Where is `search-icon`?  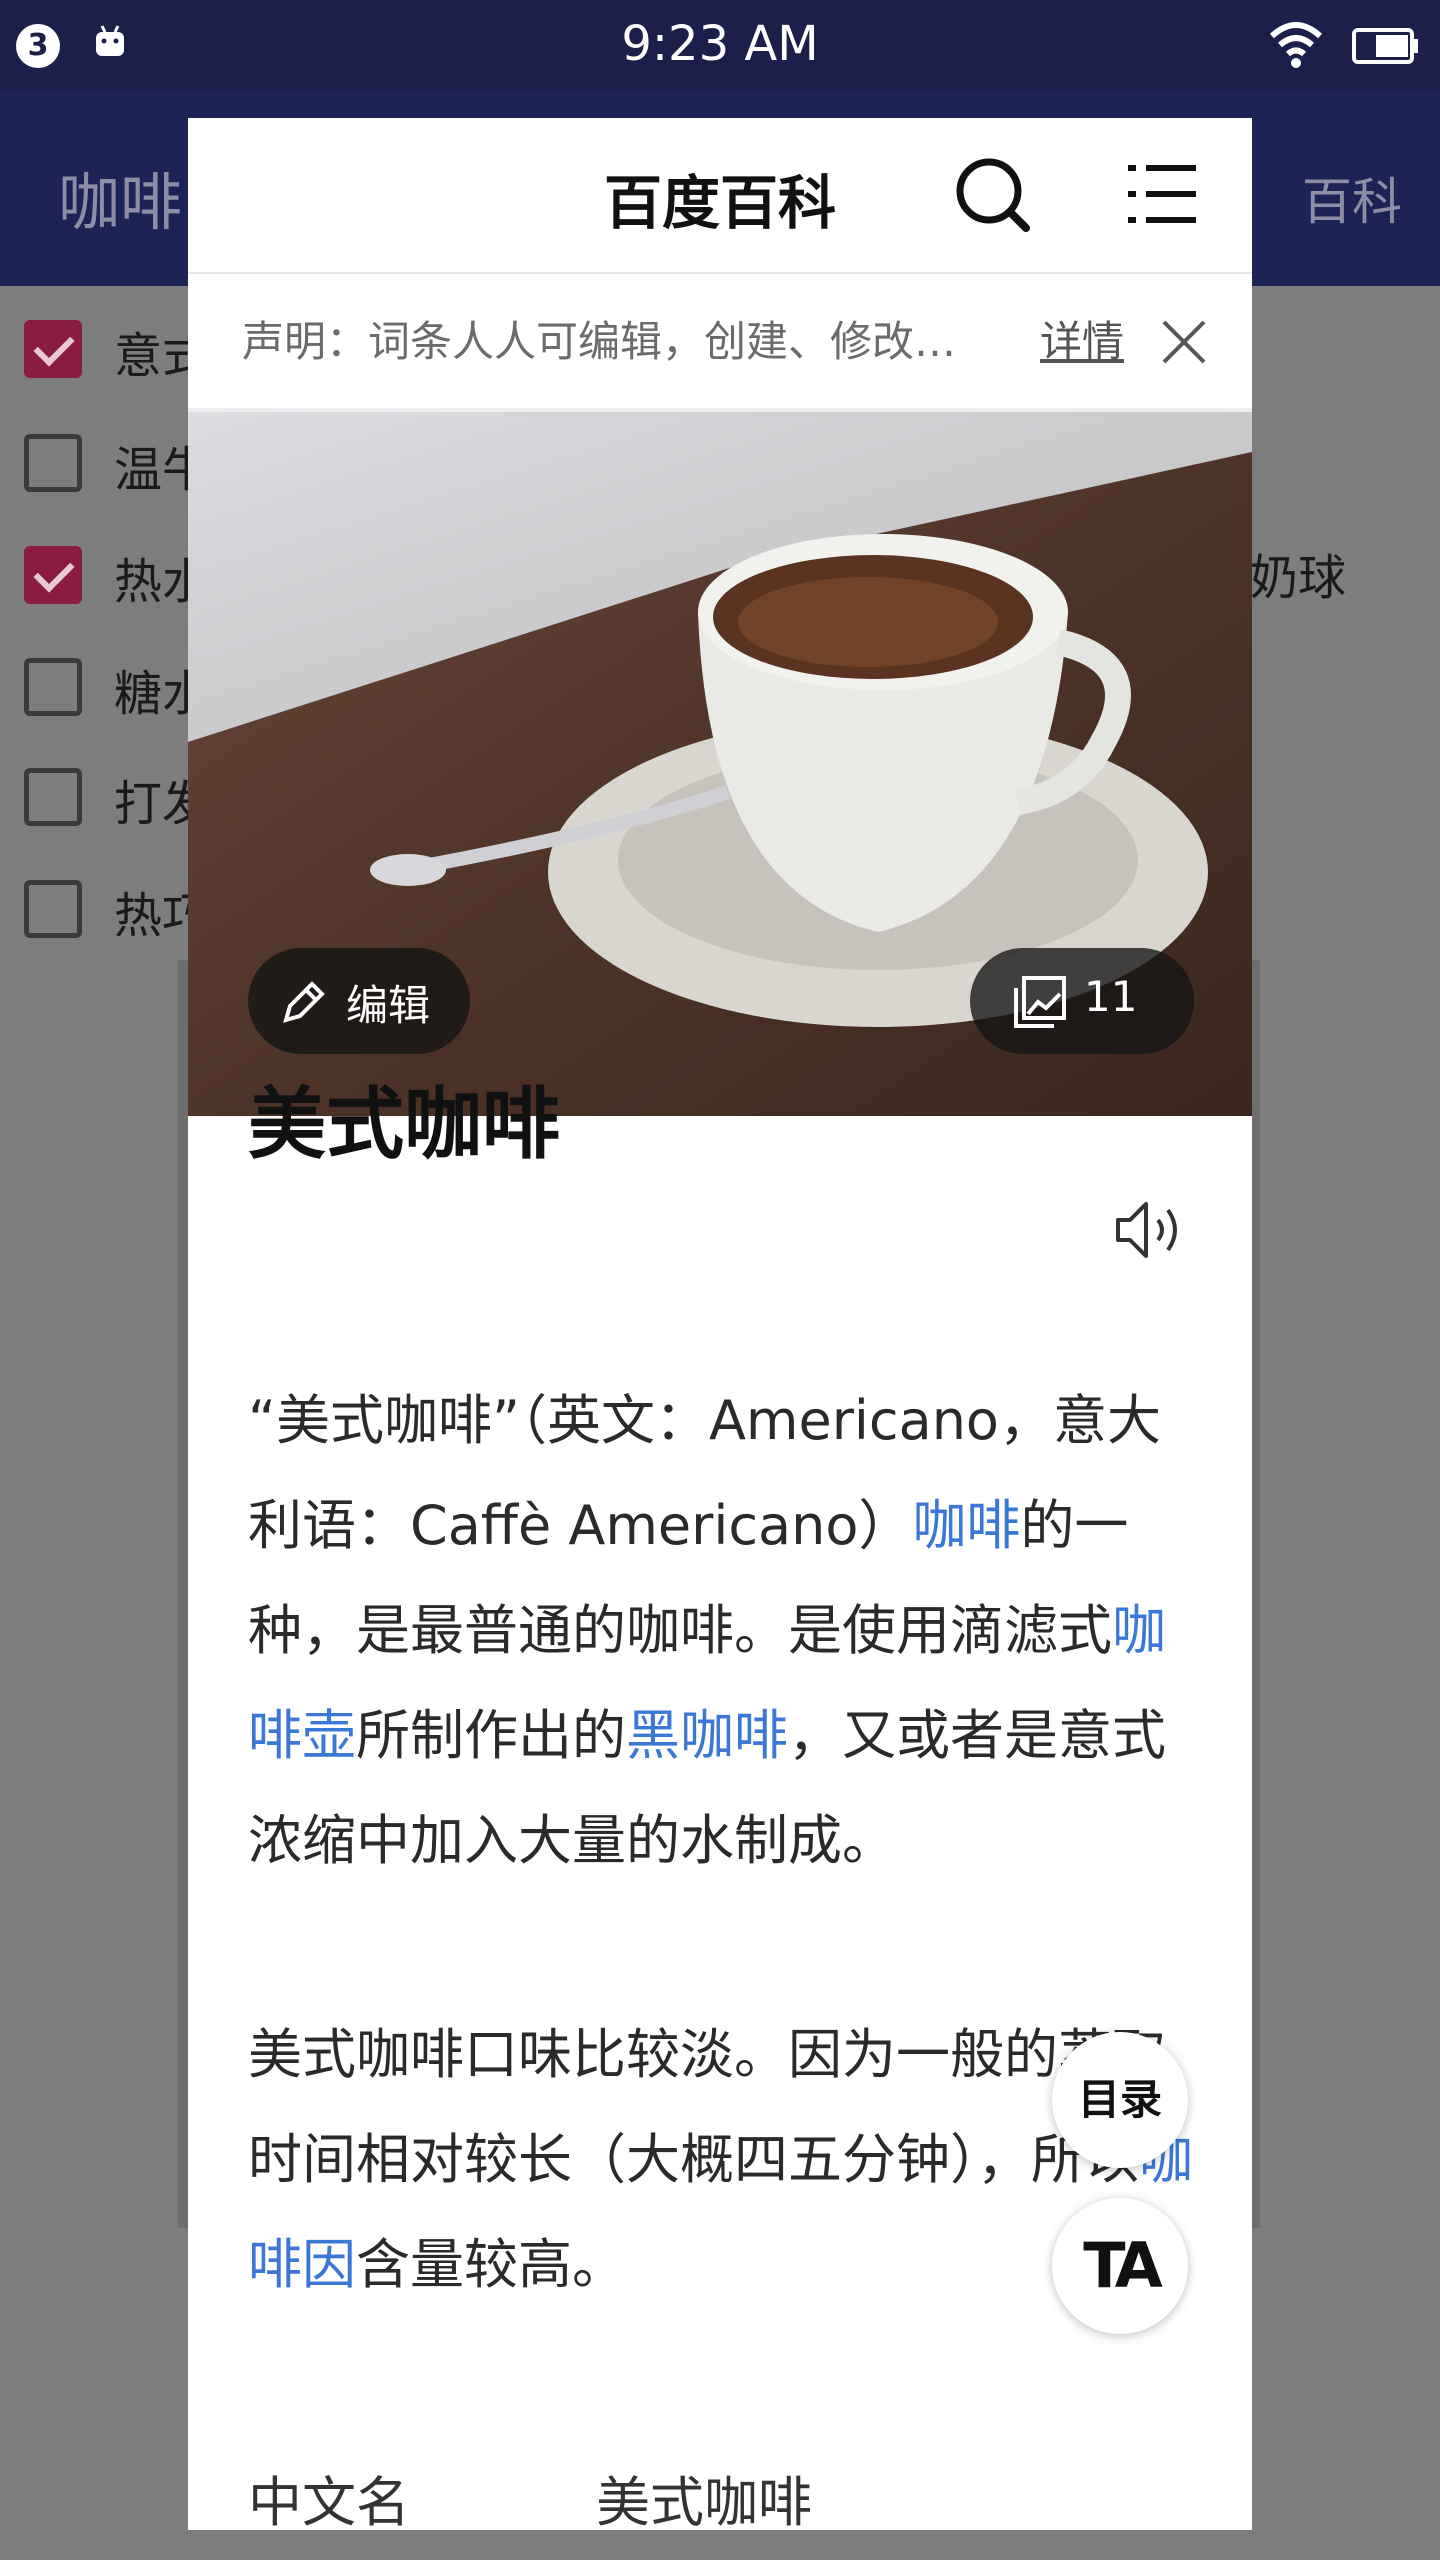
search-icon is located at coordinates (993, 195).